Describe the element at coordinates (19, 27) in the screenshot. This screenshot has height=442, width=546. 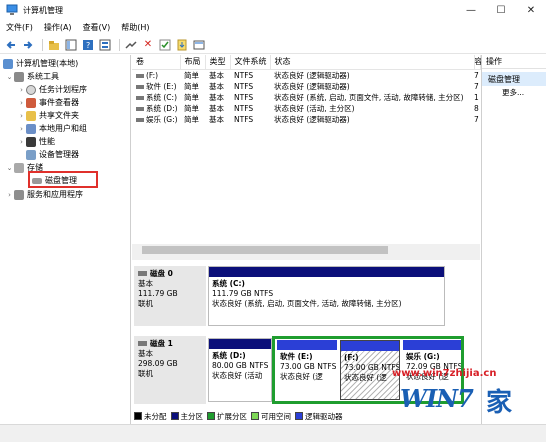
I see `menu-file: 文件(F)` at that location.